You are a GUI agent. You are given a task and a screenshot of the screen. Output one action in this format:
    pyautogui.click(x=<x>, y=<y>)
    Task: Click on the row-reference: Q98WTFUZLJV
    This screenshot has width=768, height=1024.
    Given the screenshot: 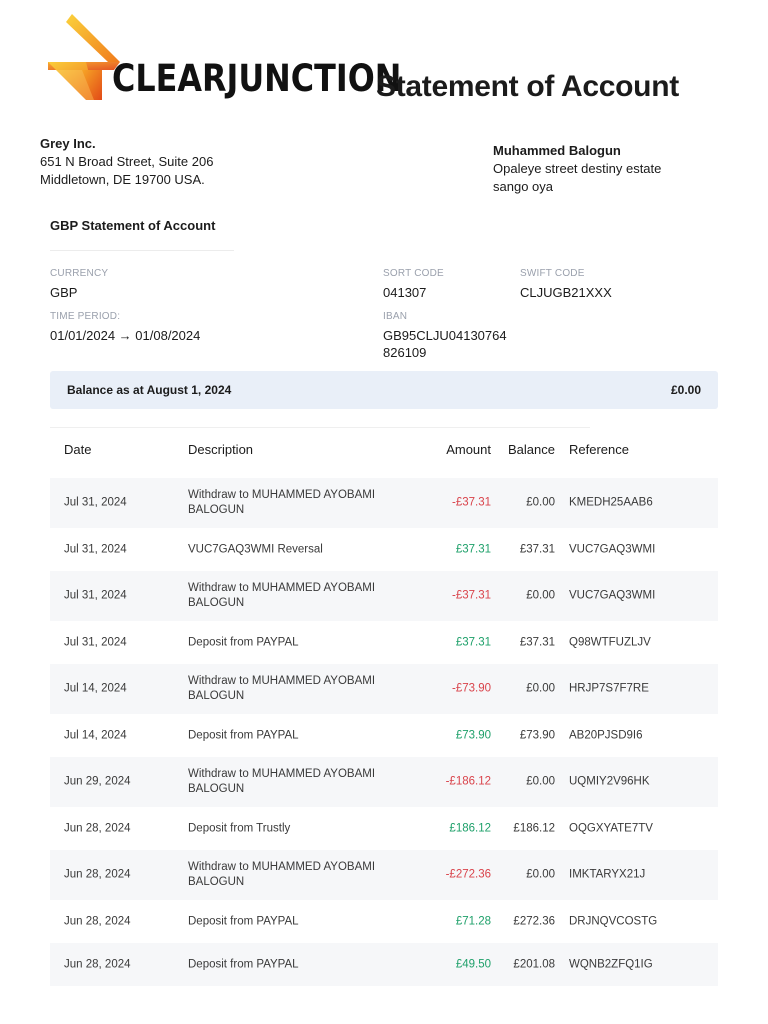 What is the action you would take?
    pyautogui.click(x=610, y=642)
    